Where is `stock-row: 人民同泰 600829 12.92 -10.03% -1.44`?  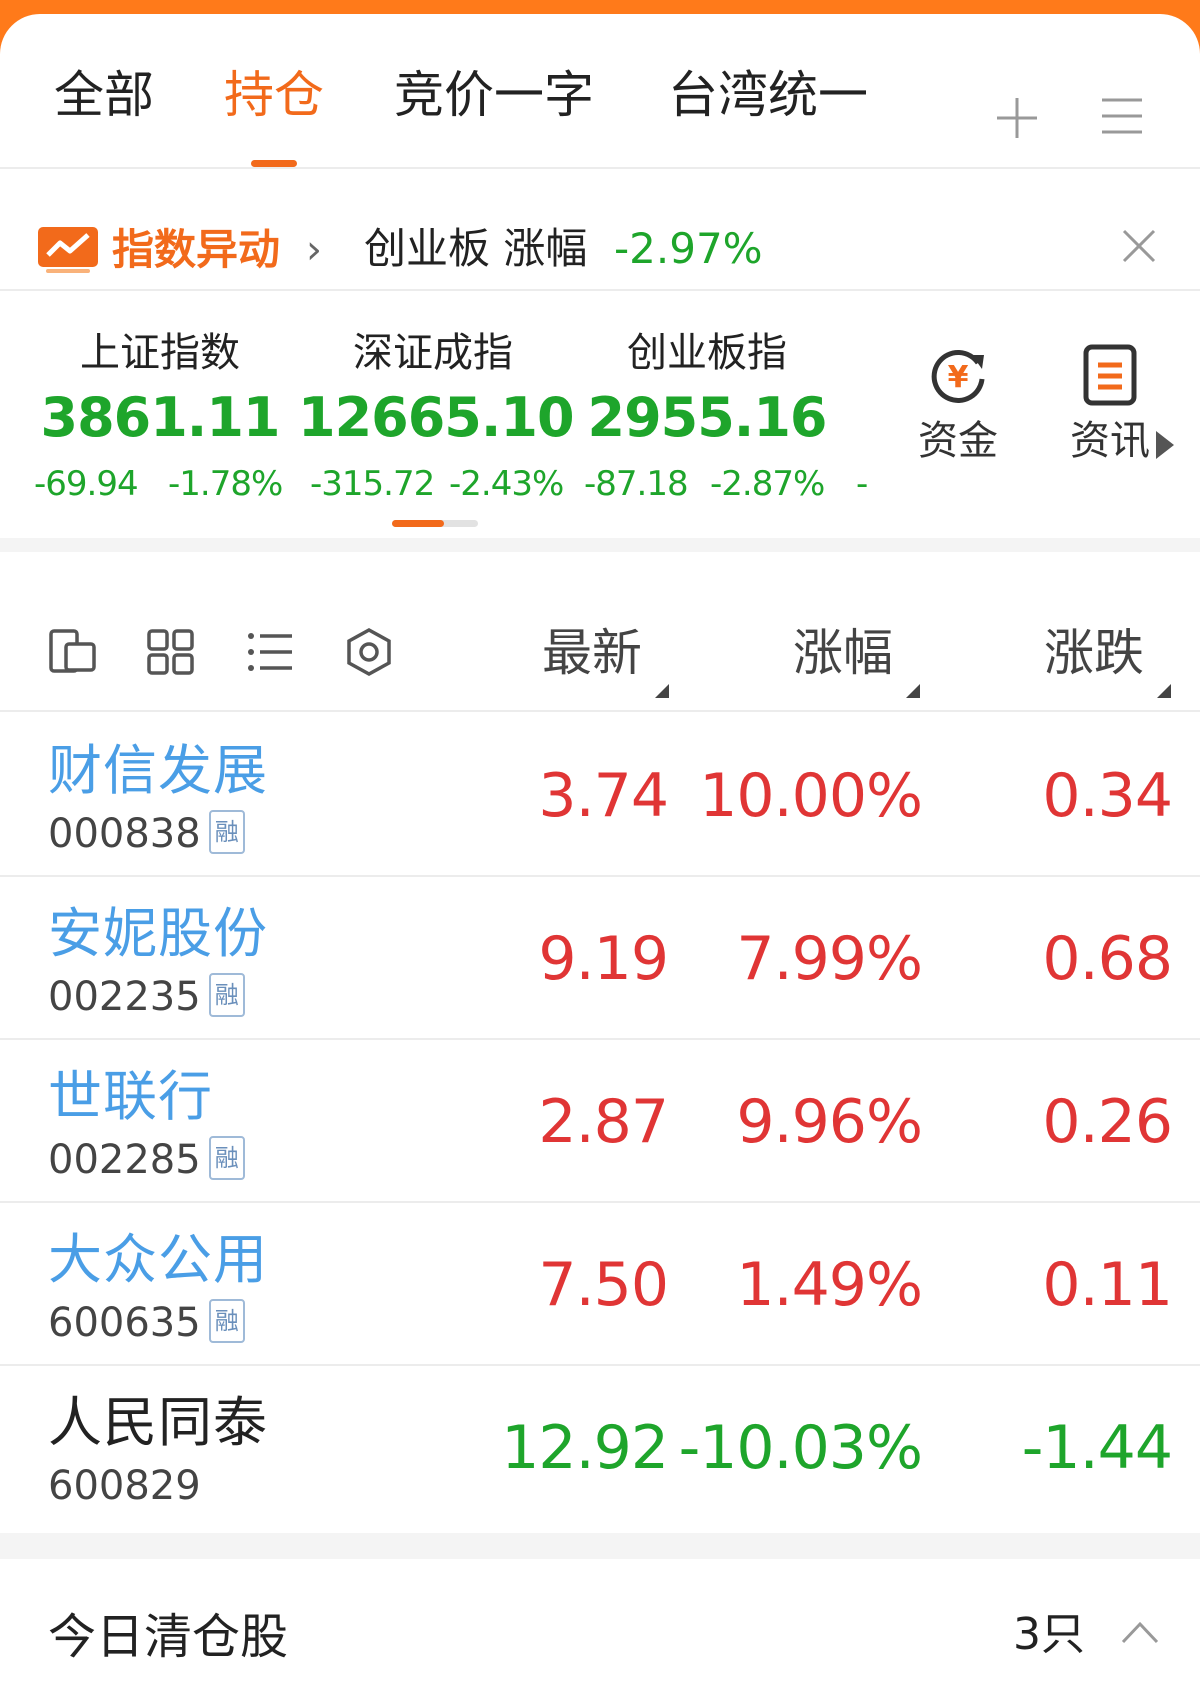
stock-row: 人民同泰 600829 12.92 -10.03% -1.44 is located at coordinates (600, 1447).